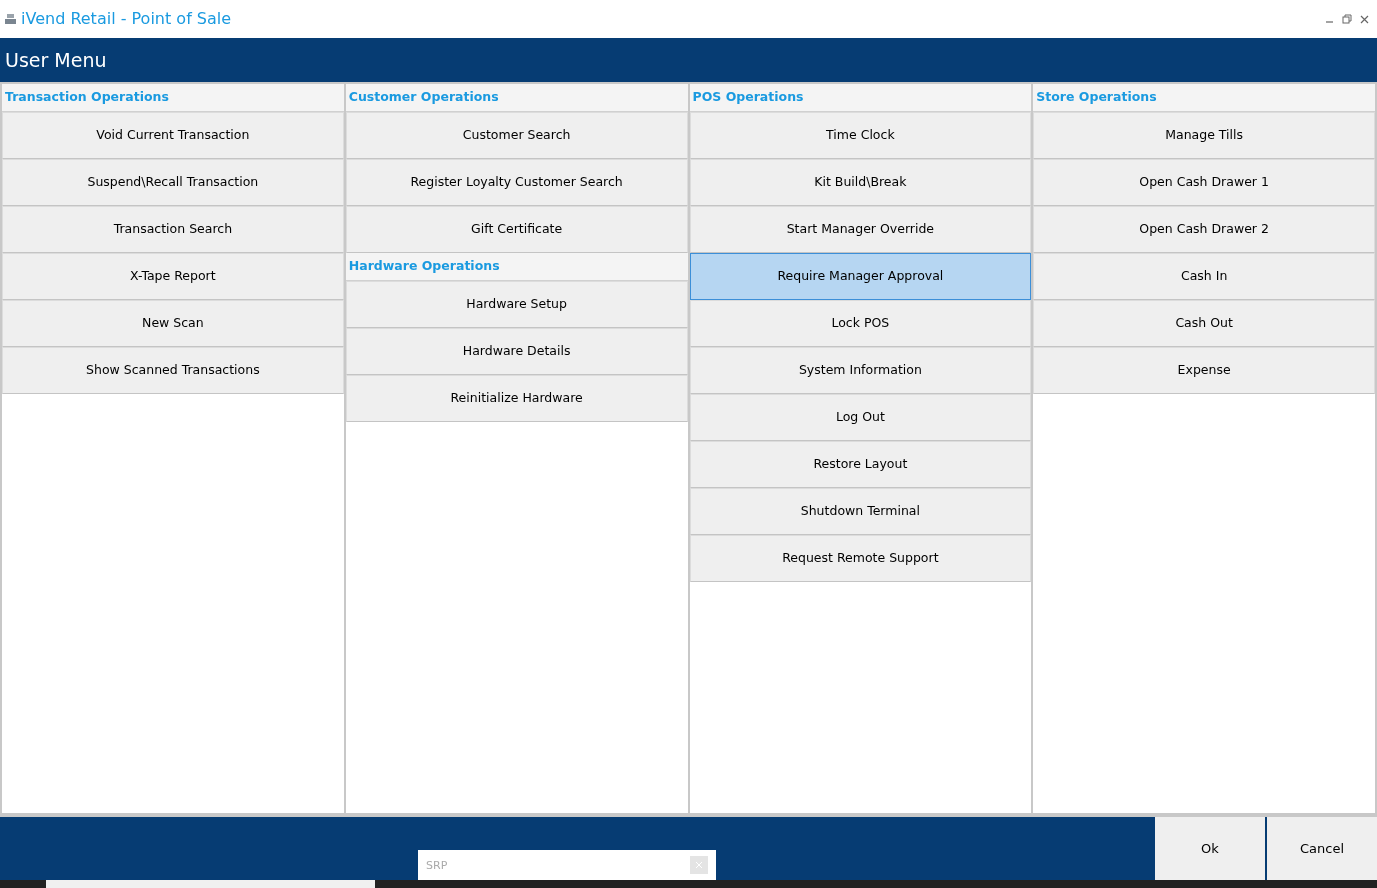 The width and height of the screenshot is (1377, 888). I want to click on menu-button: Lock POS, so click(860, 323).